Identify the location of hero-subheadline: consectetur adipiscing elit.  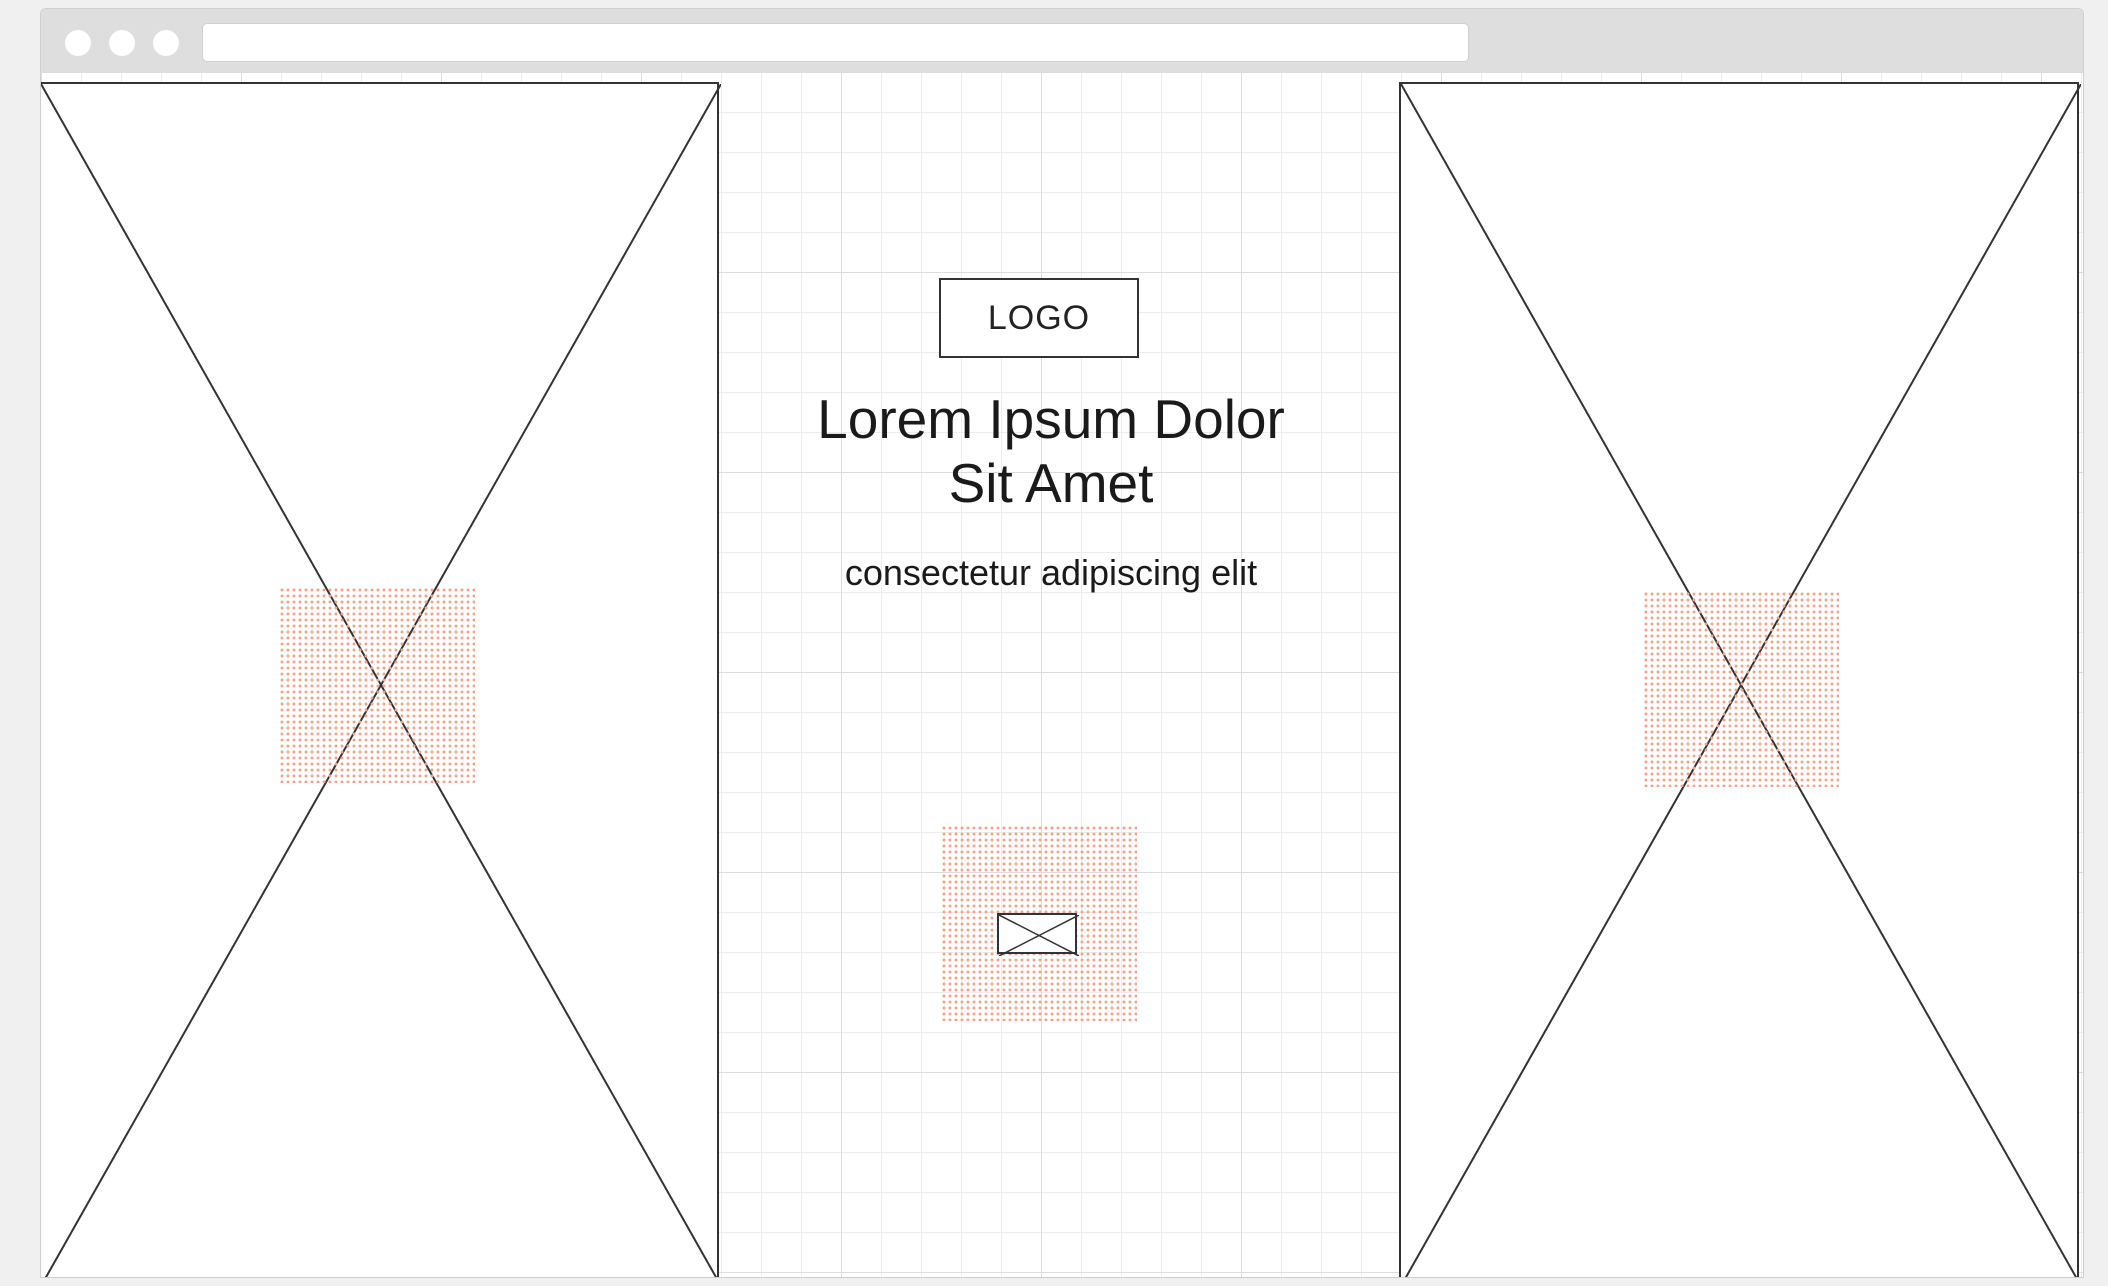
(1051, 572).